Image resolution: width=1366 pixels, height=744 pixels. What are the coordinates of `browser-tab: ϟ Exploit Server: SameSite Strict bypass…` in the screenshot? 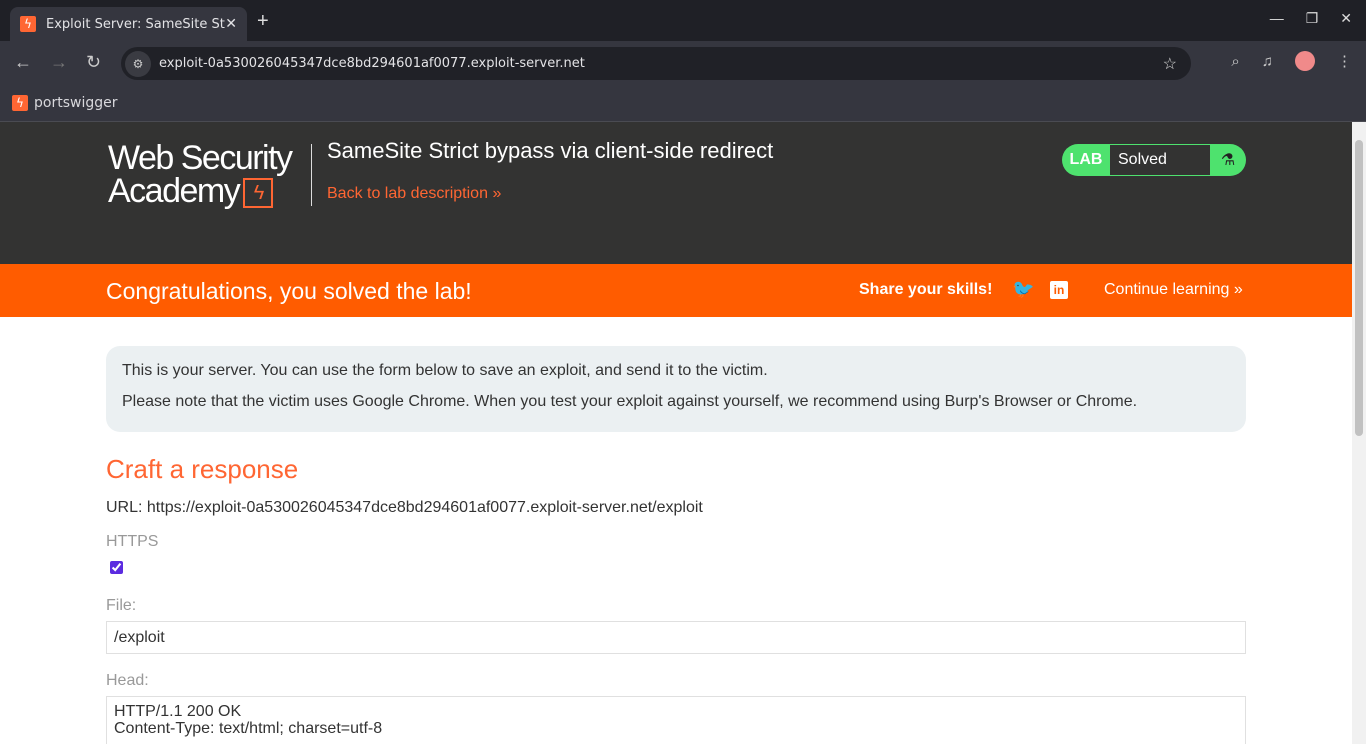 It's located at (128, 24).